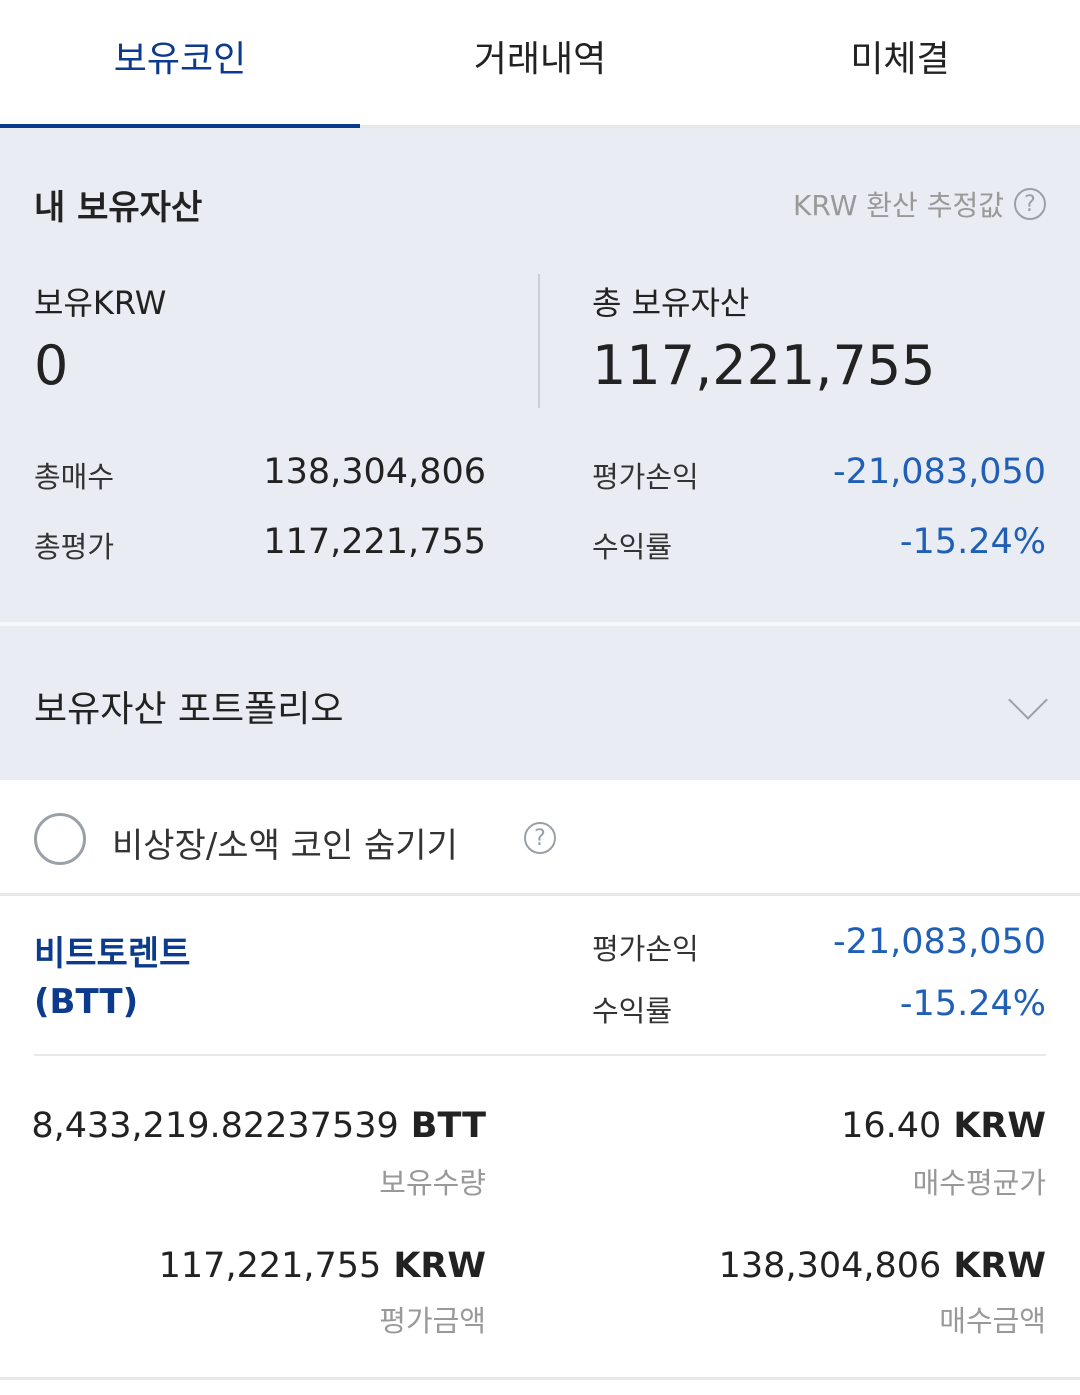 This screenshot has width=1080, height=1395. What do you see at coordinates (645, 477) in the screenshot?
I see `pnl-label: 평가손익` at bounding box center [645, 477].